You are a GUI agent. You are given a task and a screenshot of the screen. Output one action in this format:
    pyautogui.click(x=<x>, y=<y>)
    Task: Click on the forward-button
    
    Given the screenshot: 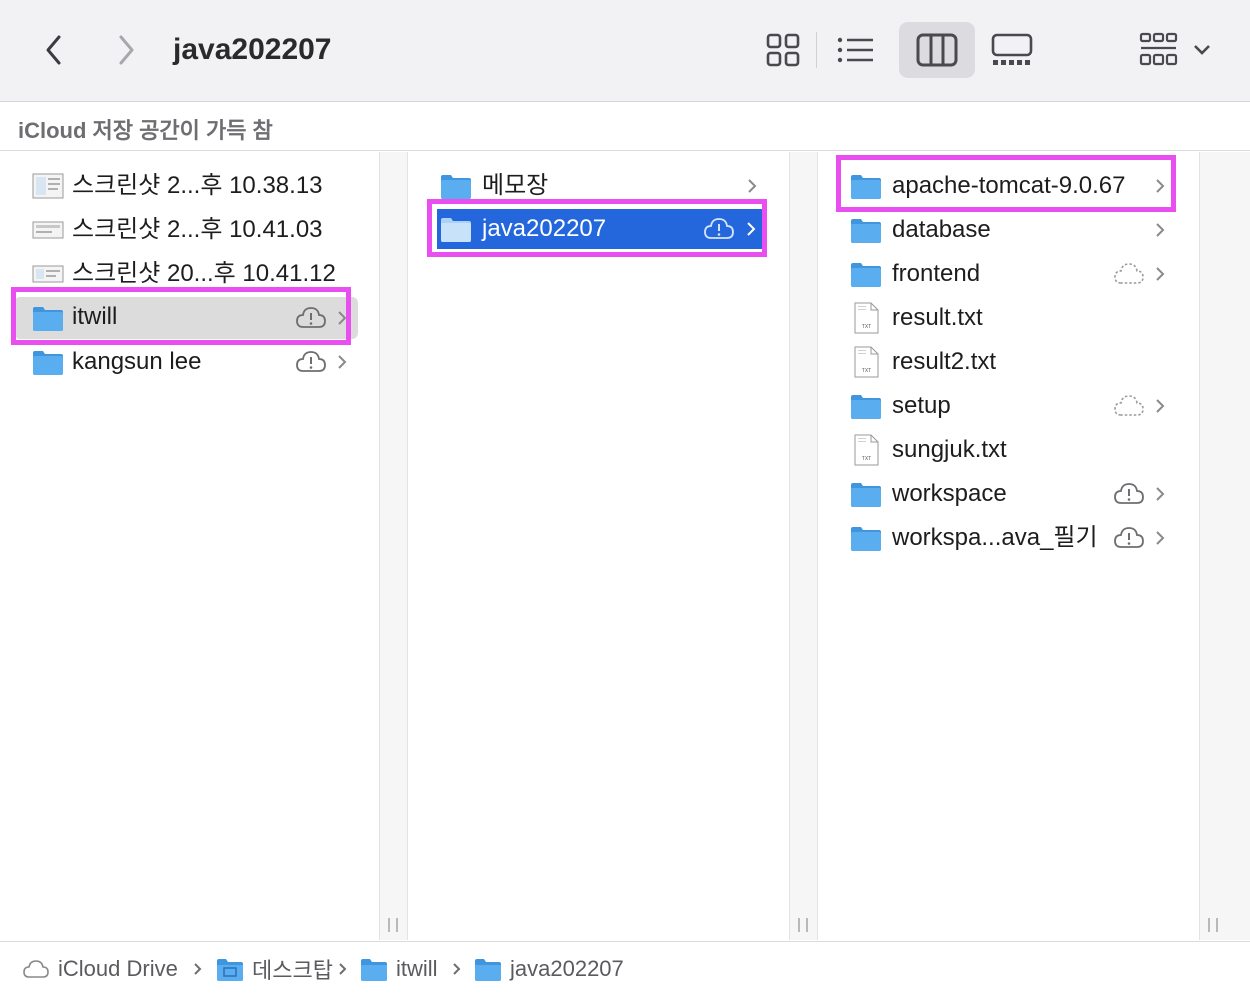 What is the action you would take?
    pyautogui.click(x=126, y=50)
    